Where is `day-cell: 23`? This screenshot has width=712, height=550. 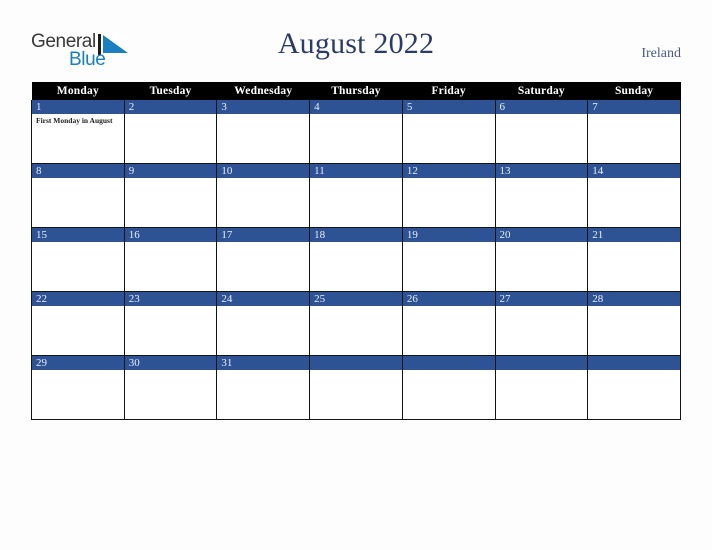
day-cell: 23 is located at coordinates (170, 323).